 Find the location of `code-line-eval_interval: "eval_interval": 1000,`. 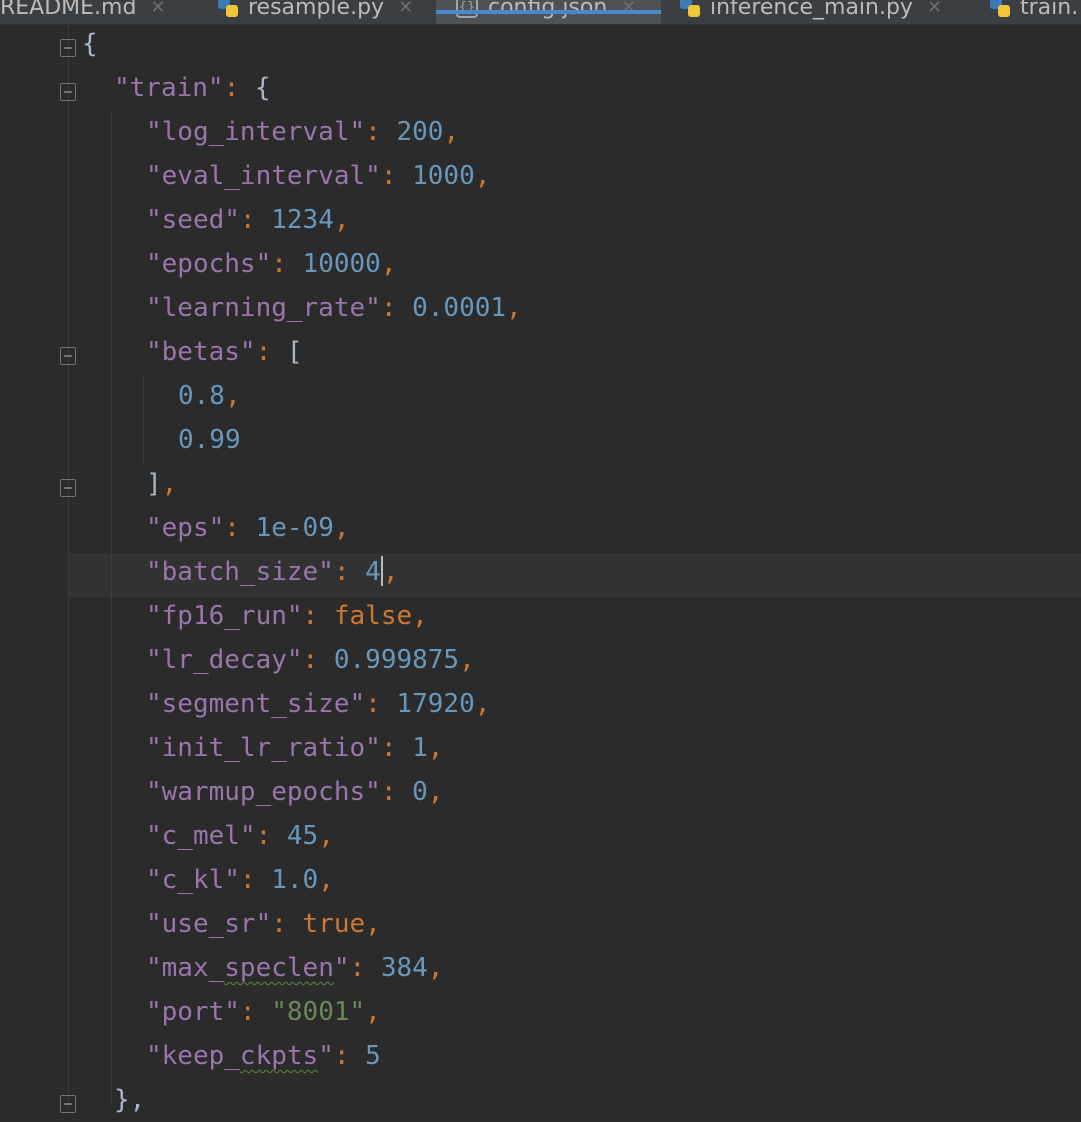

code-line-eval_interval: "eval_interval": 1000, is located at coordinates (318, 176).